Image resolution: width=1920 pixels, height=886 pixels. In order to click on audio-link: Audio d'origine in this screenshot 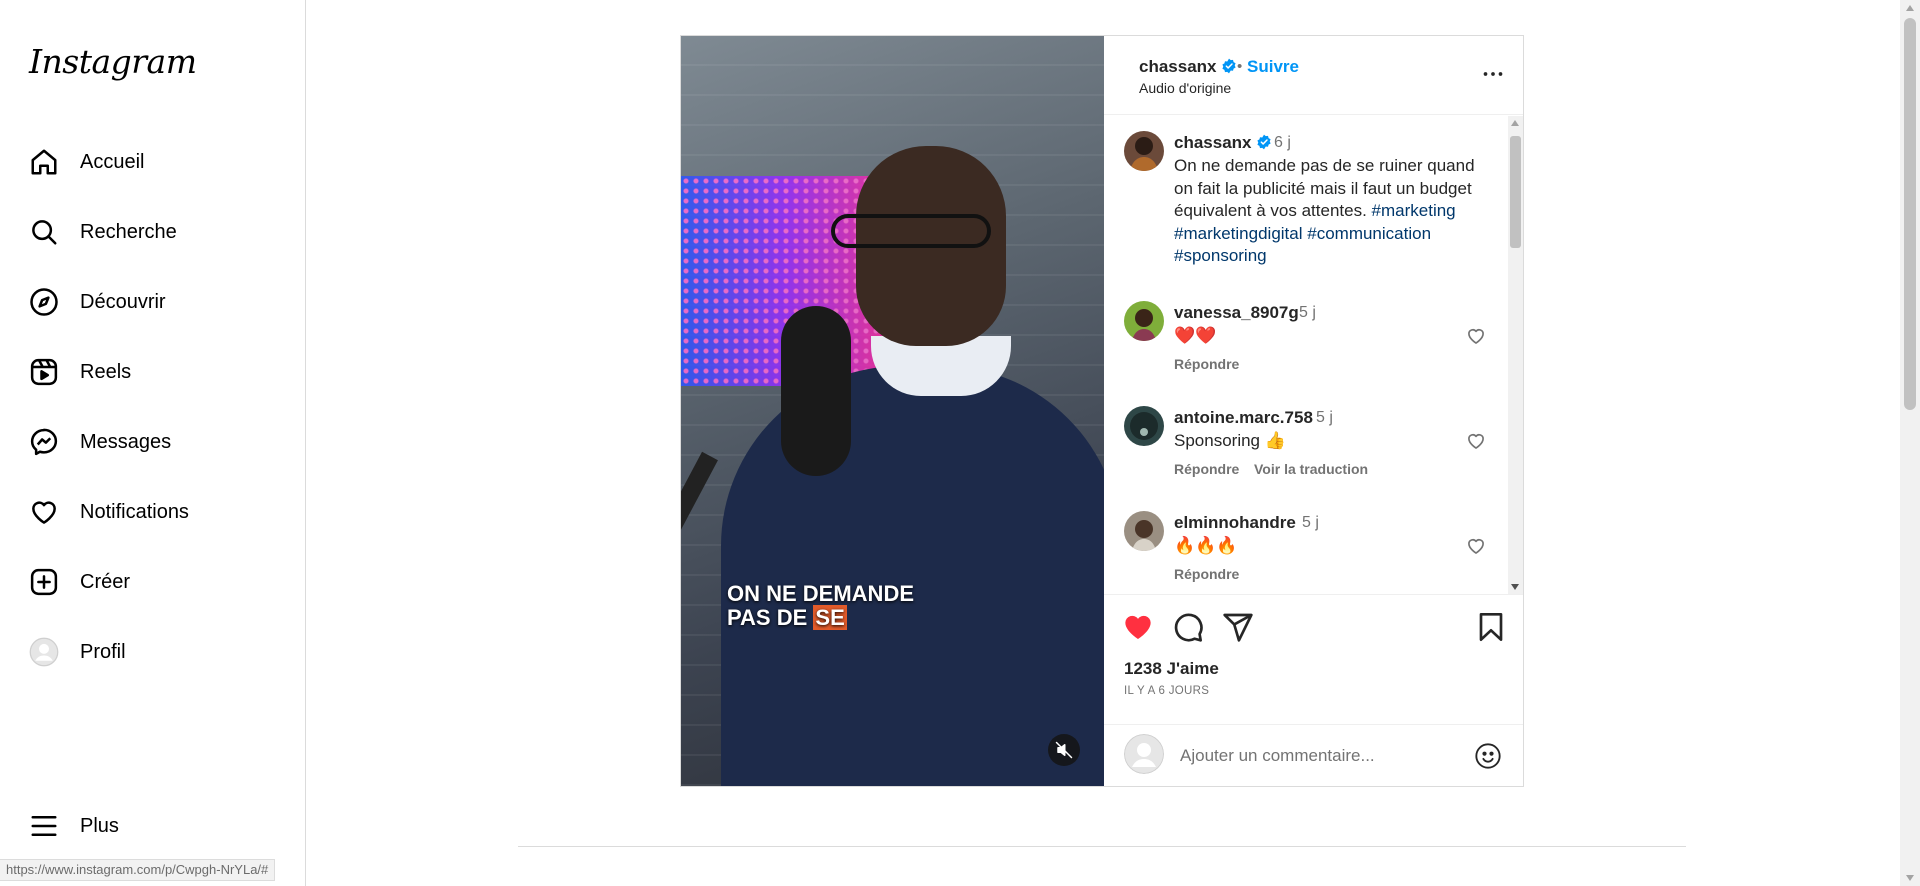, I will do `click(1185, 88)`.